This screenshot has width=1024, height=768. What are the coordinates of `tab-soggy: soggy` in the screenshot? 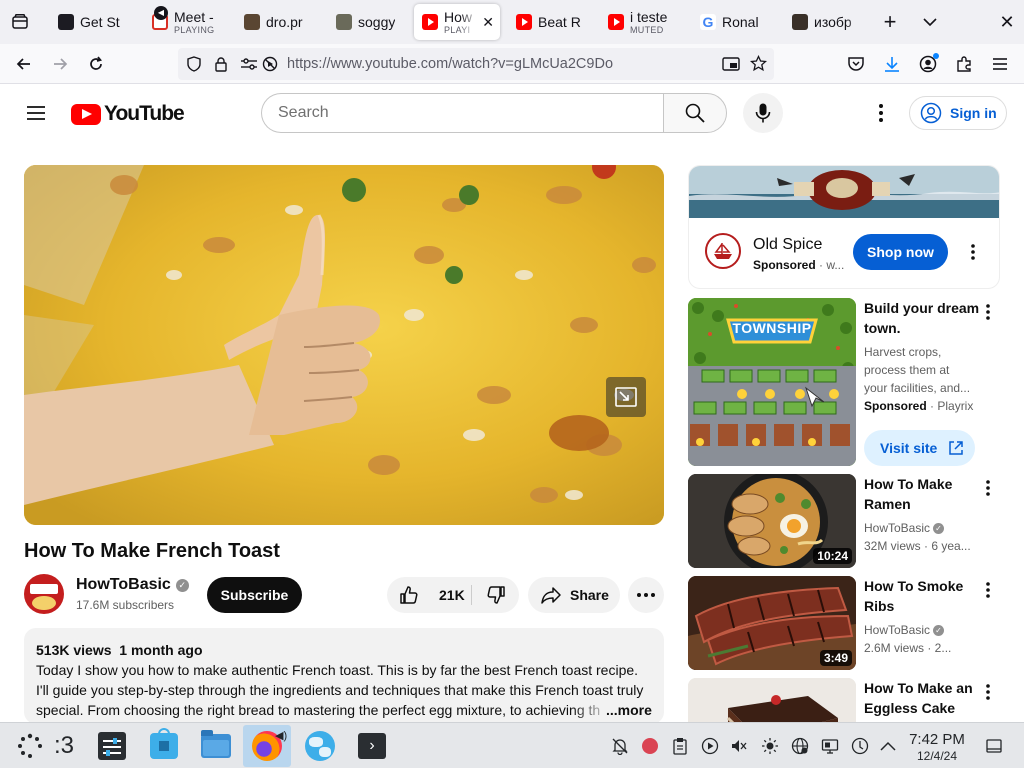 It's located at (370, 22).